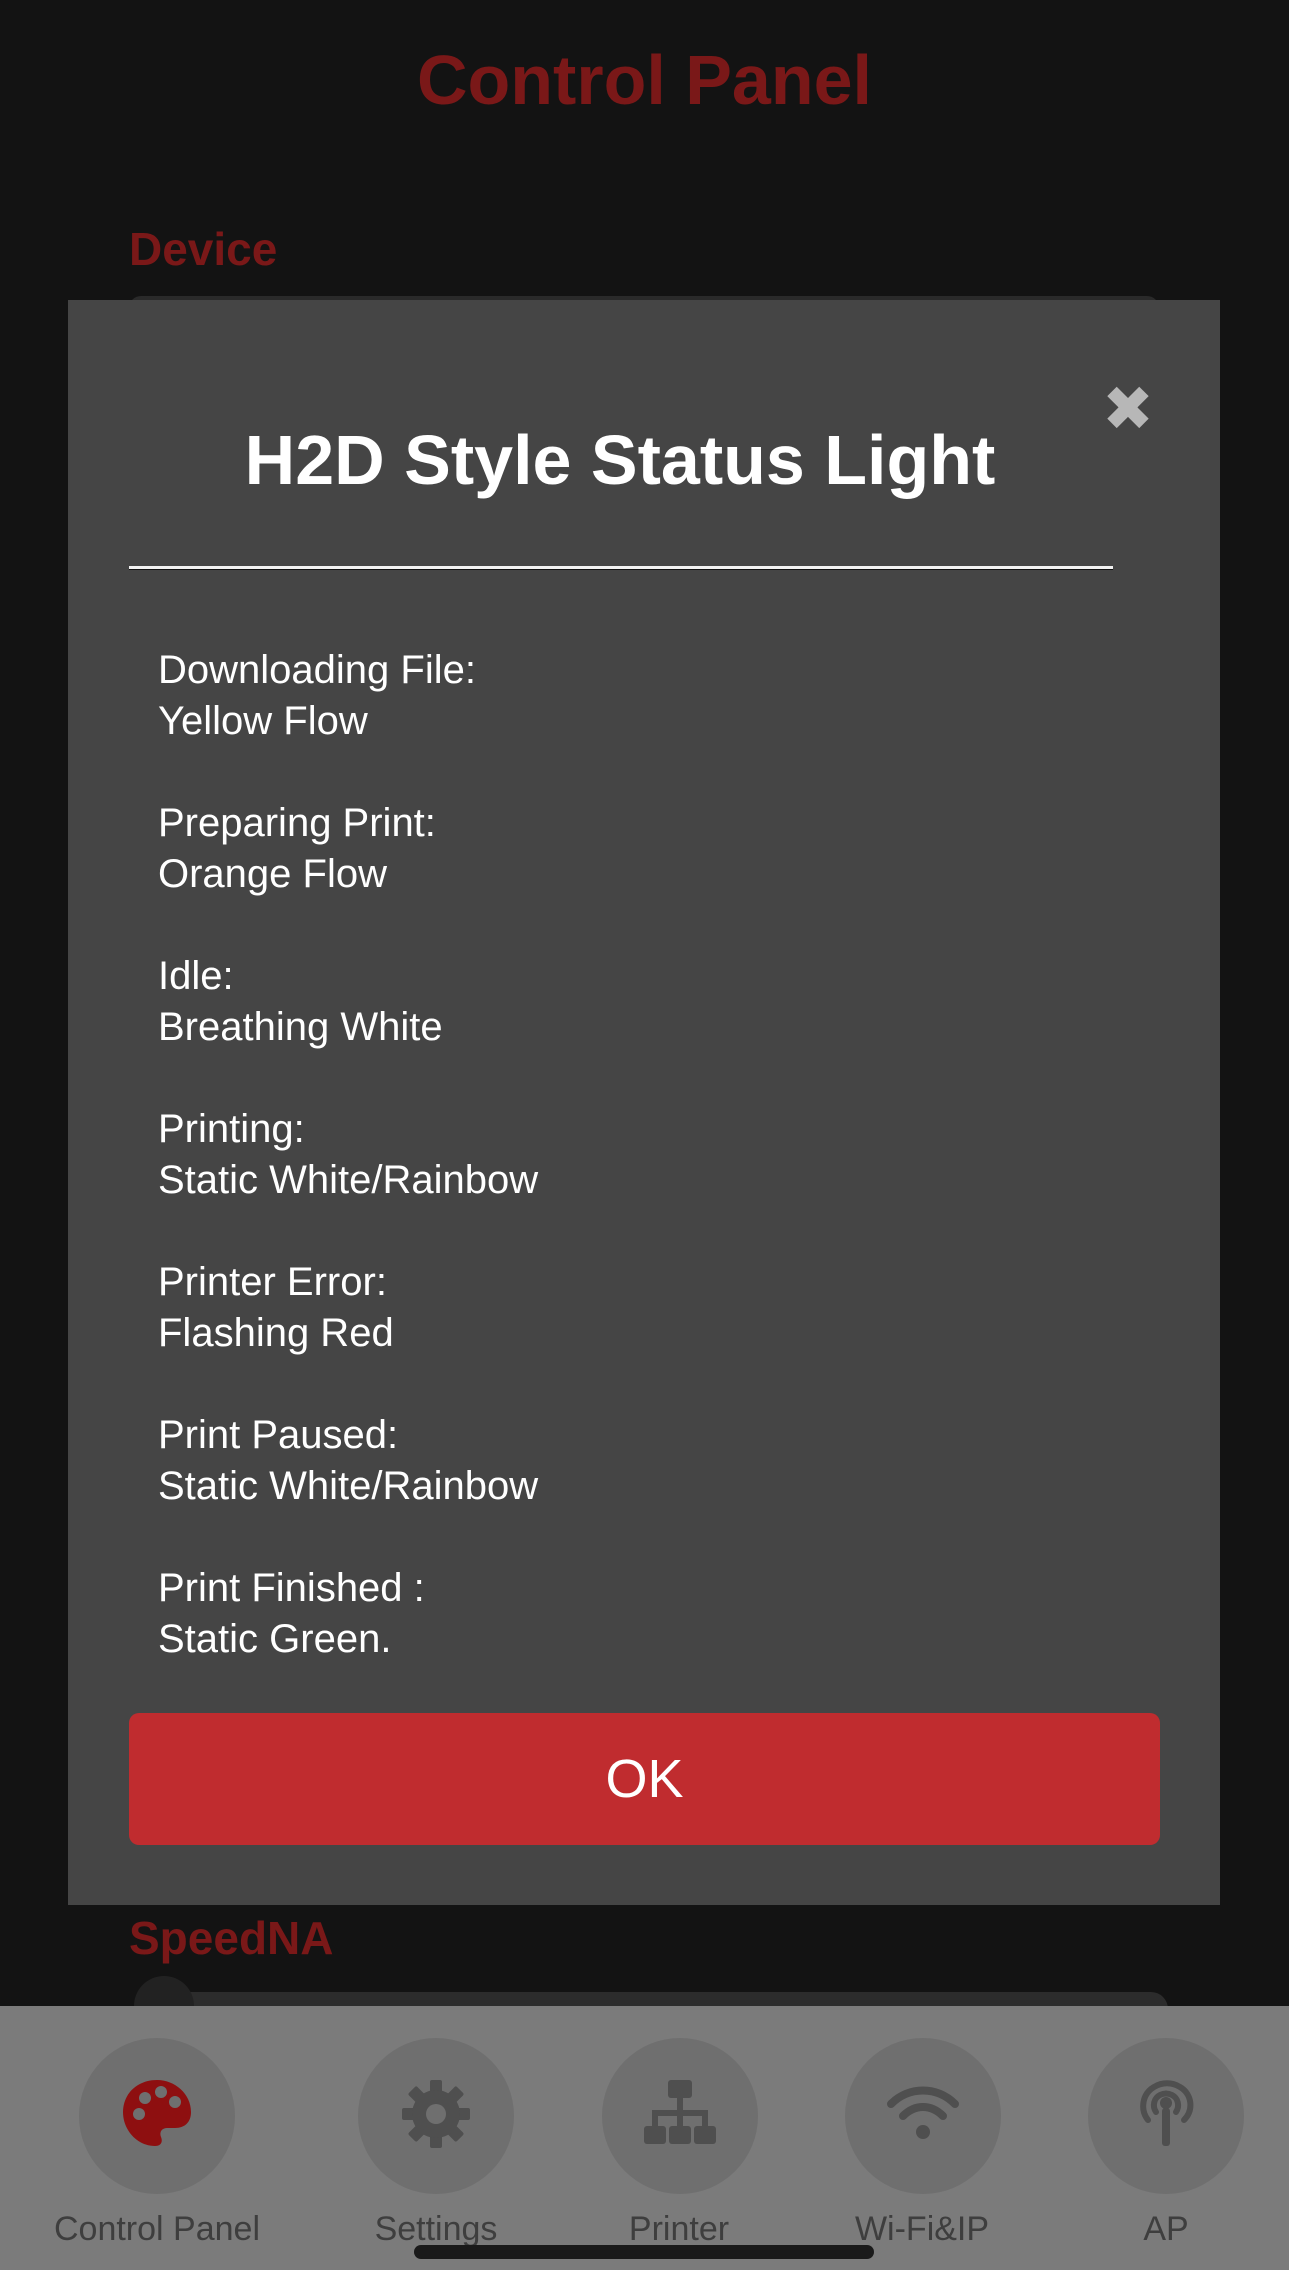 The image size is (1289, 2270). Describe the element at coordinates (297, 823) in the screenshot. I see `status-label: Preparing Print:` at that location.